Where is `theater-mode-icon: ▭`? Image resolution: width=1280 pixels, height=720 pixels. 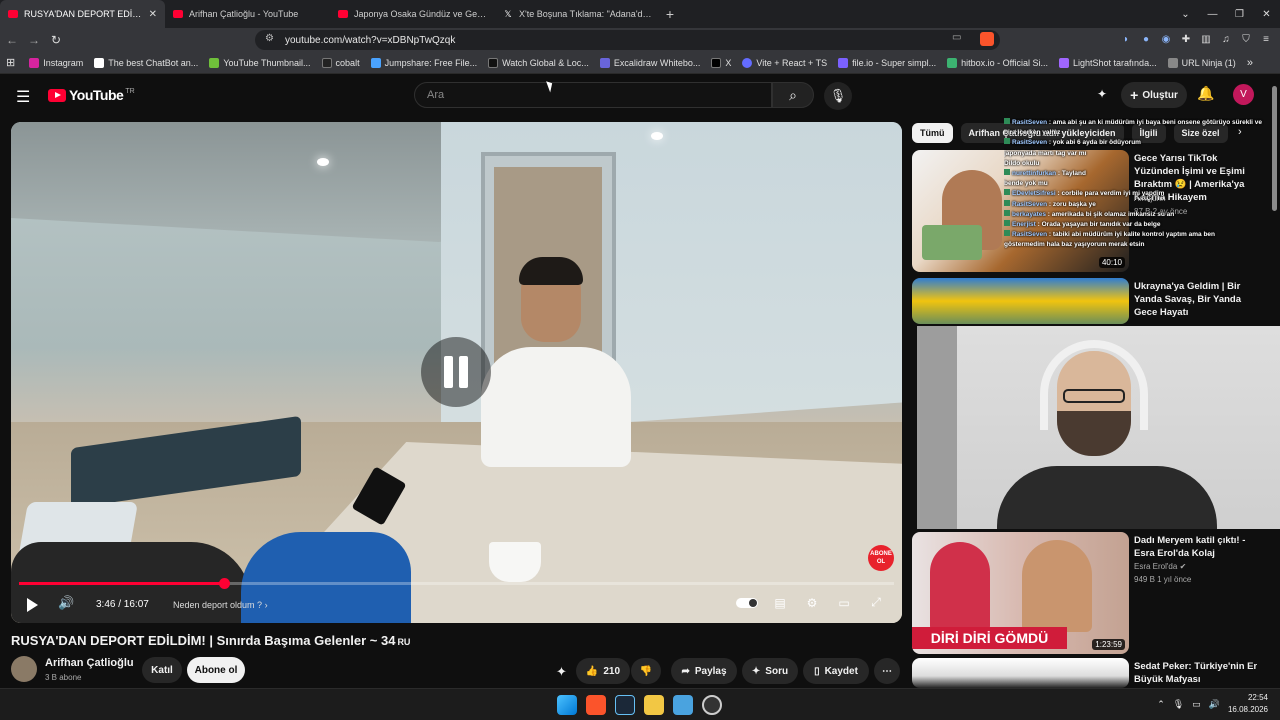
theater-mode-icon: ▭ is located at coordinates (844, 603).